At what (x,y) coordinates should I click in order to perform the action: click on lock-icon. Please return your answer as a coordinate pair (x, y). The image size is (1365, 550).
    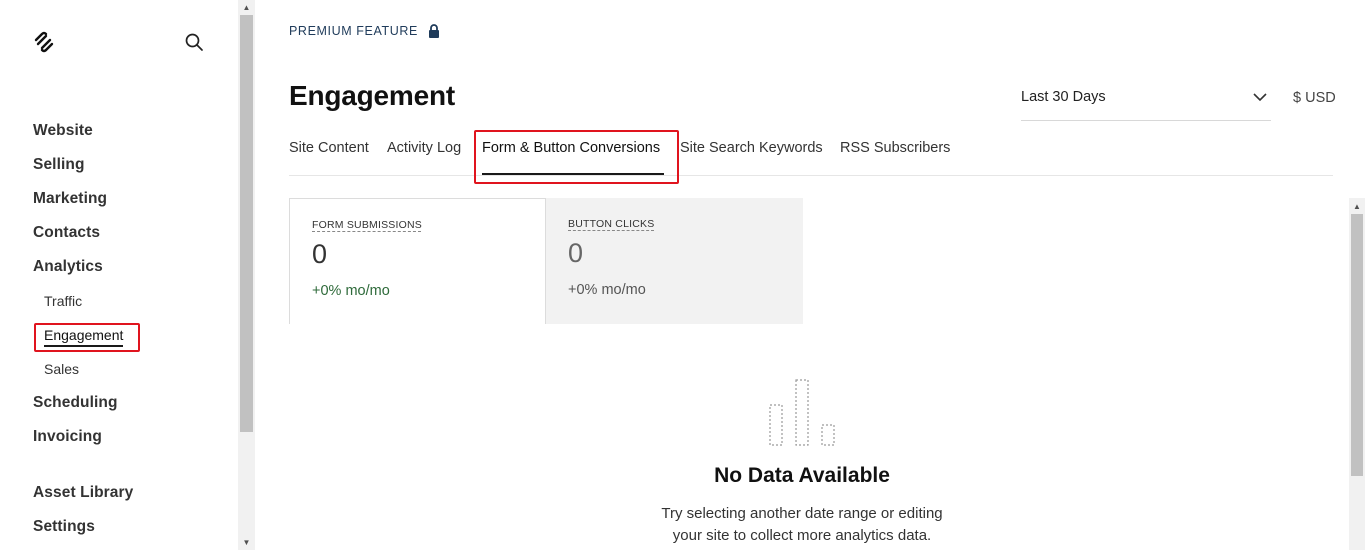
    Looking at the image, I should click on (433, 31).